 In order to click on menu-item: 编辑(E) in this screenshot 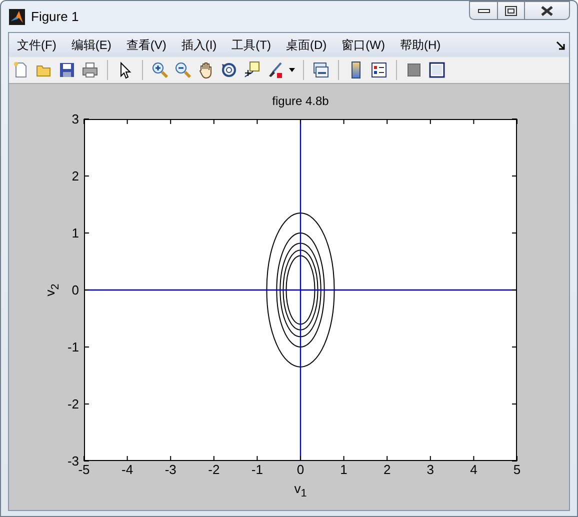, I will do `click(94, 45)`.